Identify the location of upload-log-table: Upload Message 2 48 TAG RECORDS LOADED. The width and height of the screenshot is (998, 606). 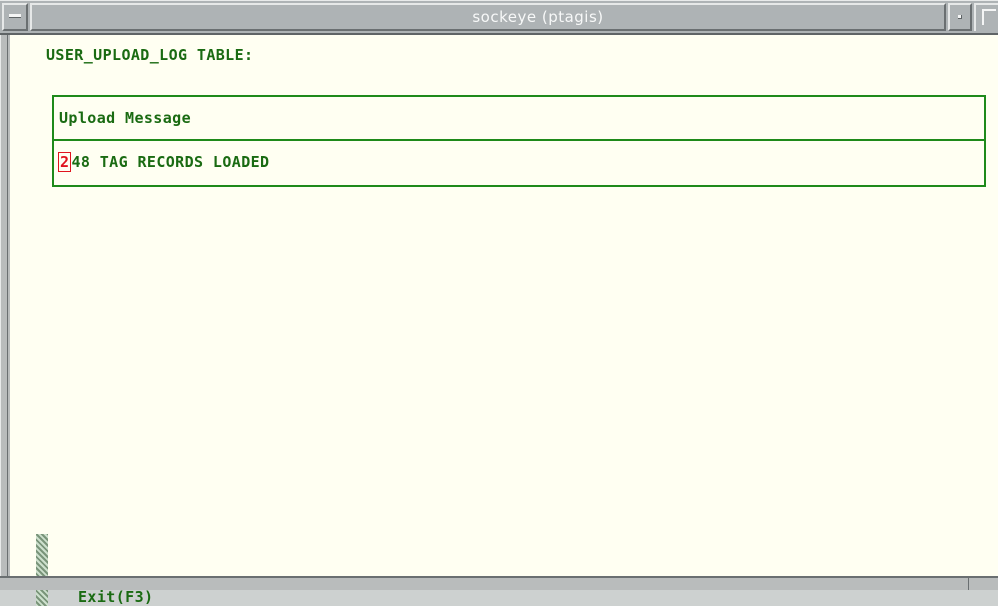
(519, 141).